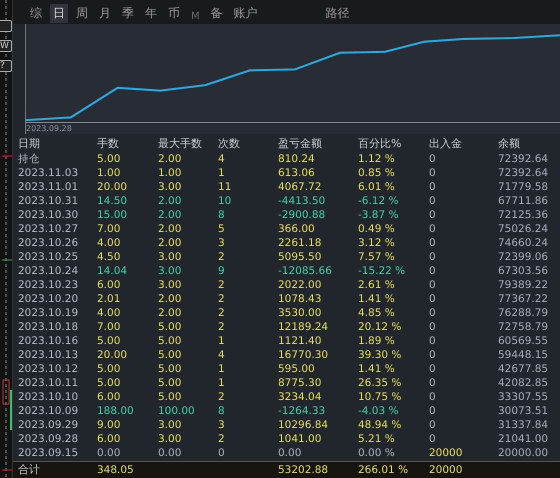 The height and width of the screenshot is (478, 560). What do you see at coordinates (377, 299) in the screenshot?
I see `percent-cell-text: 1.41 %` at bounding box center [377, 299].